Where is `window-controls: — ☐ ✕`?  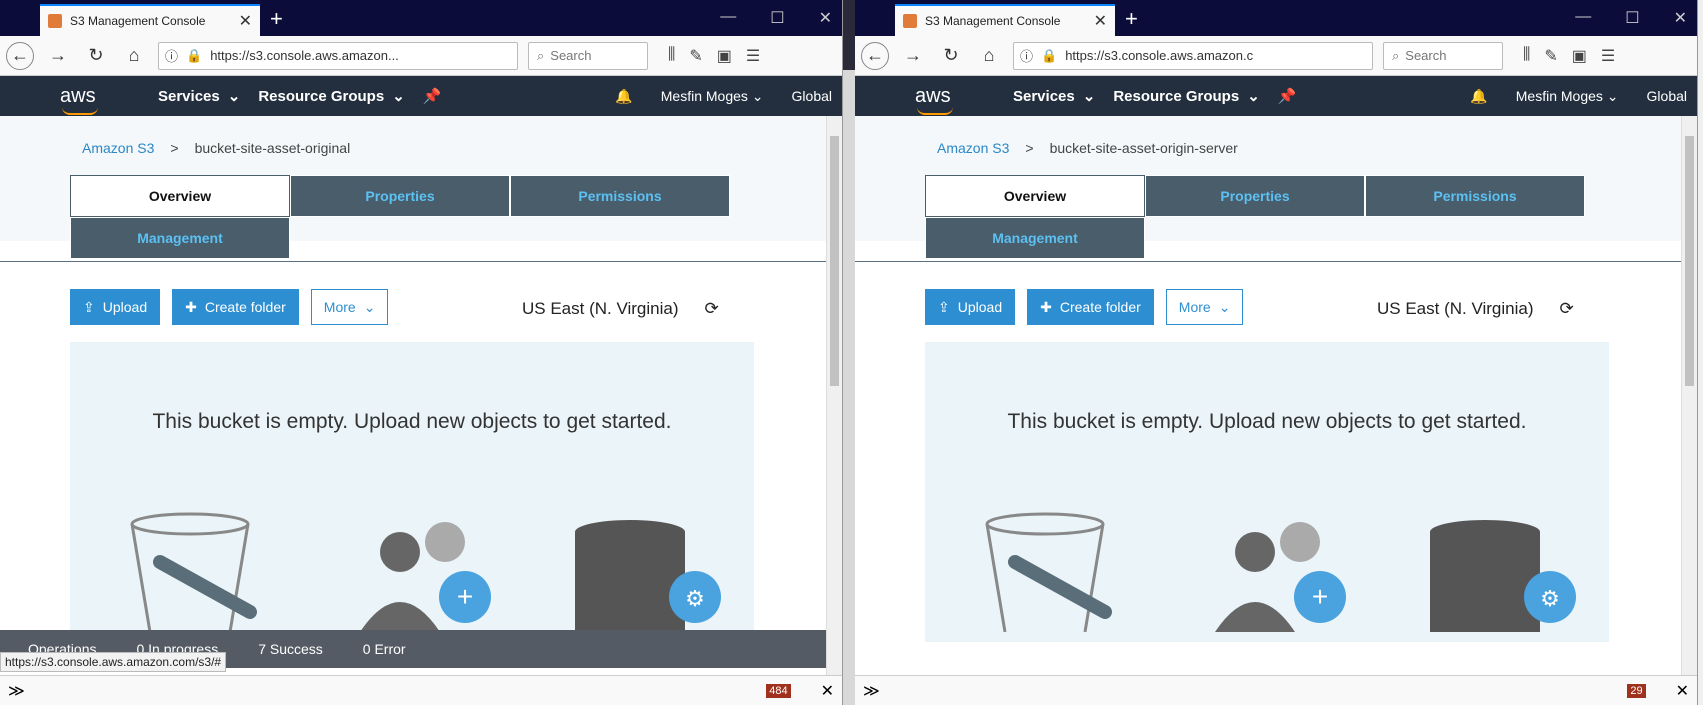 window-controls: — ☐ ✕ is located at coordinates (1631, 18).